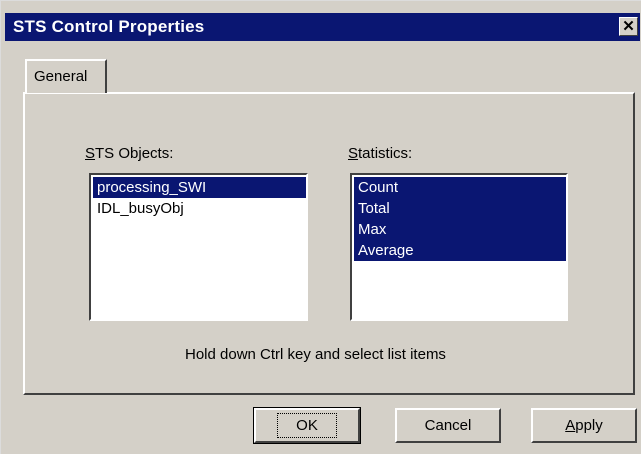  Describe the element at coordinates (460, 187) in the screenshot. I see `list-item: Count` at that location.